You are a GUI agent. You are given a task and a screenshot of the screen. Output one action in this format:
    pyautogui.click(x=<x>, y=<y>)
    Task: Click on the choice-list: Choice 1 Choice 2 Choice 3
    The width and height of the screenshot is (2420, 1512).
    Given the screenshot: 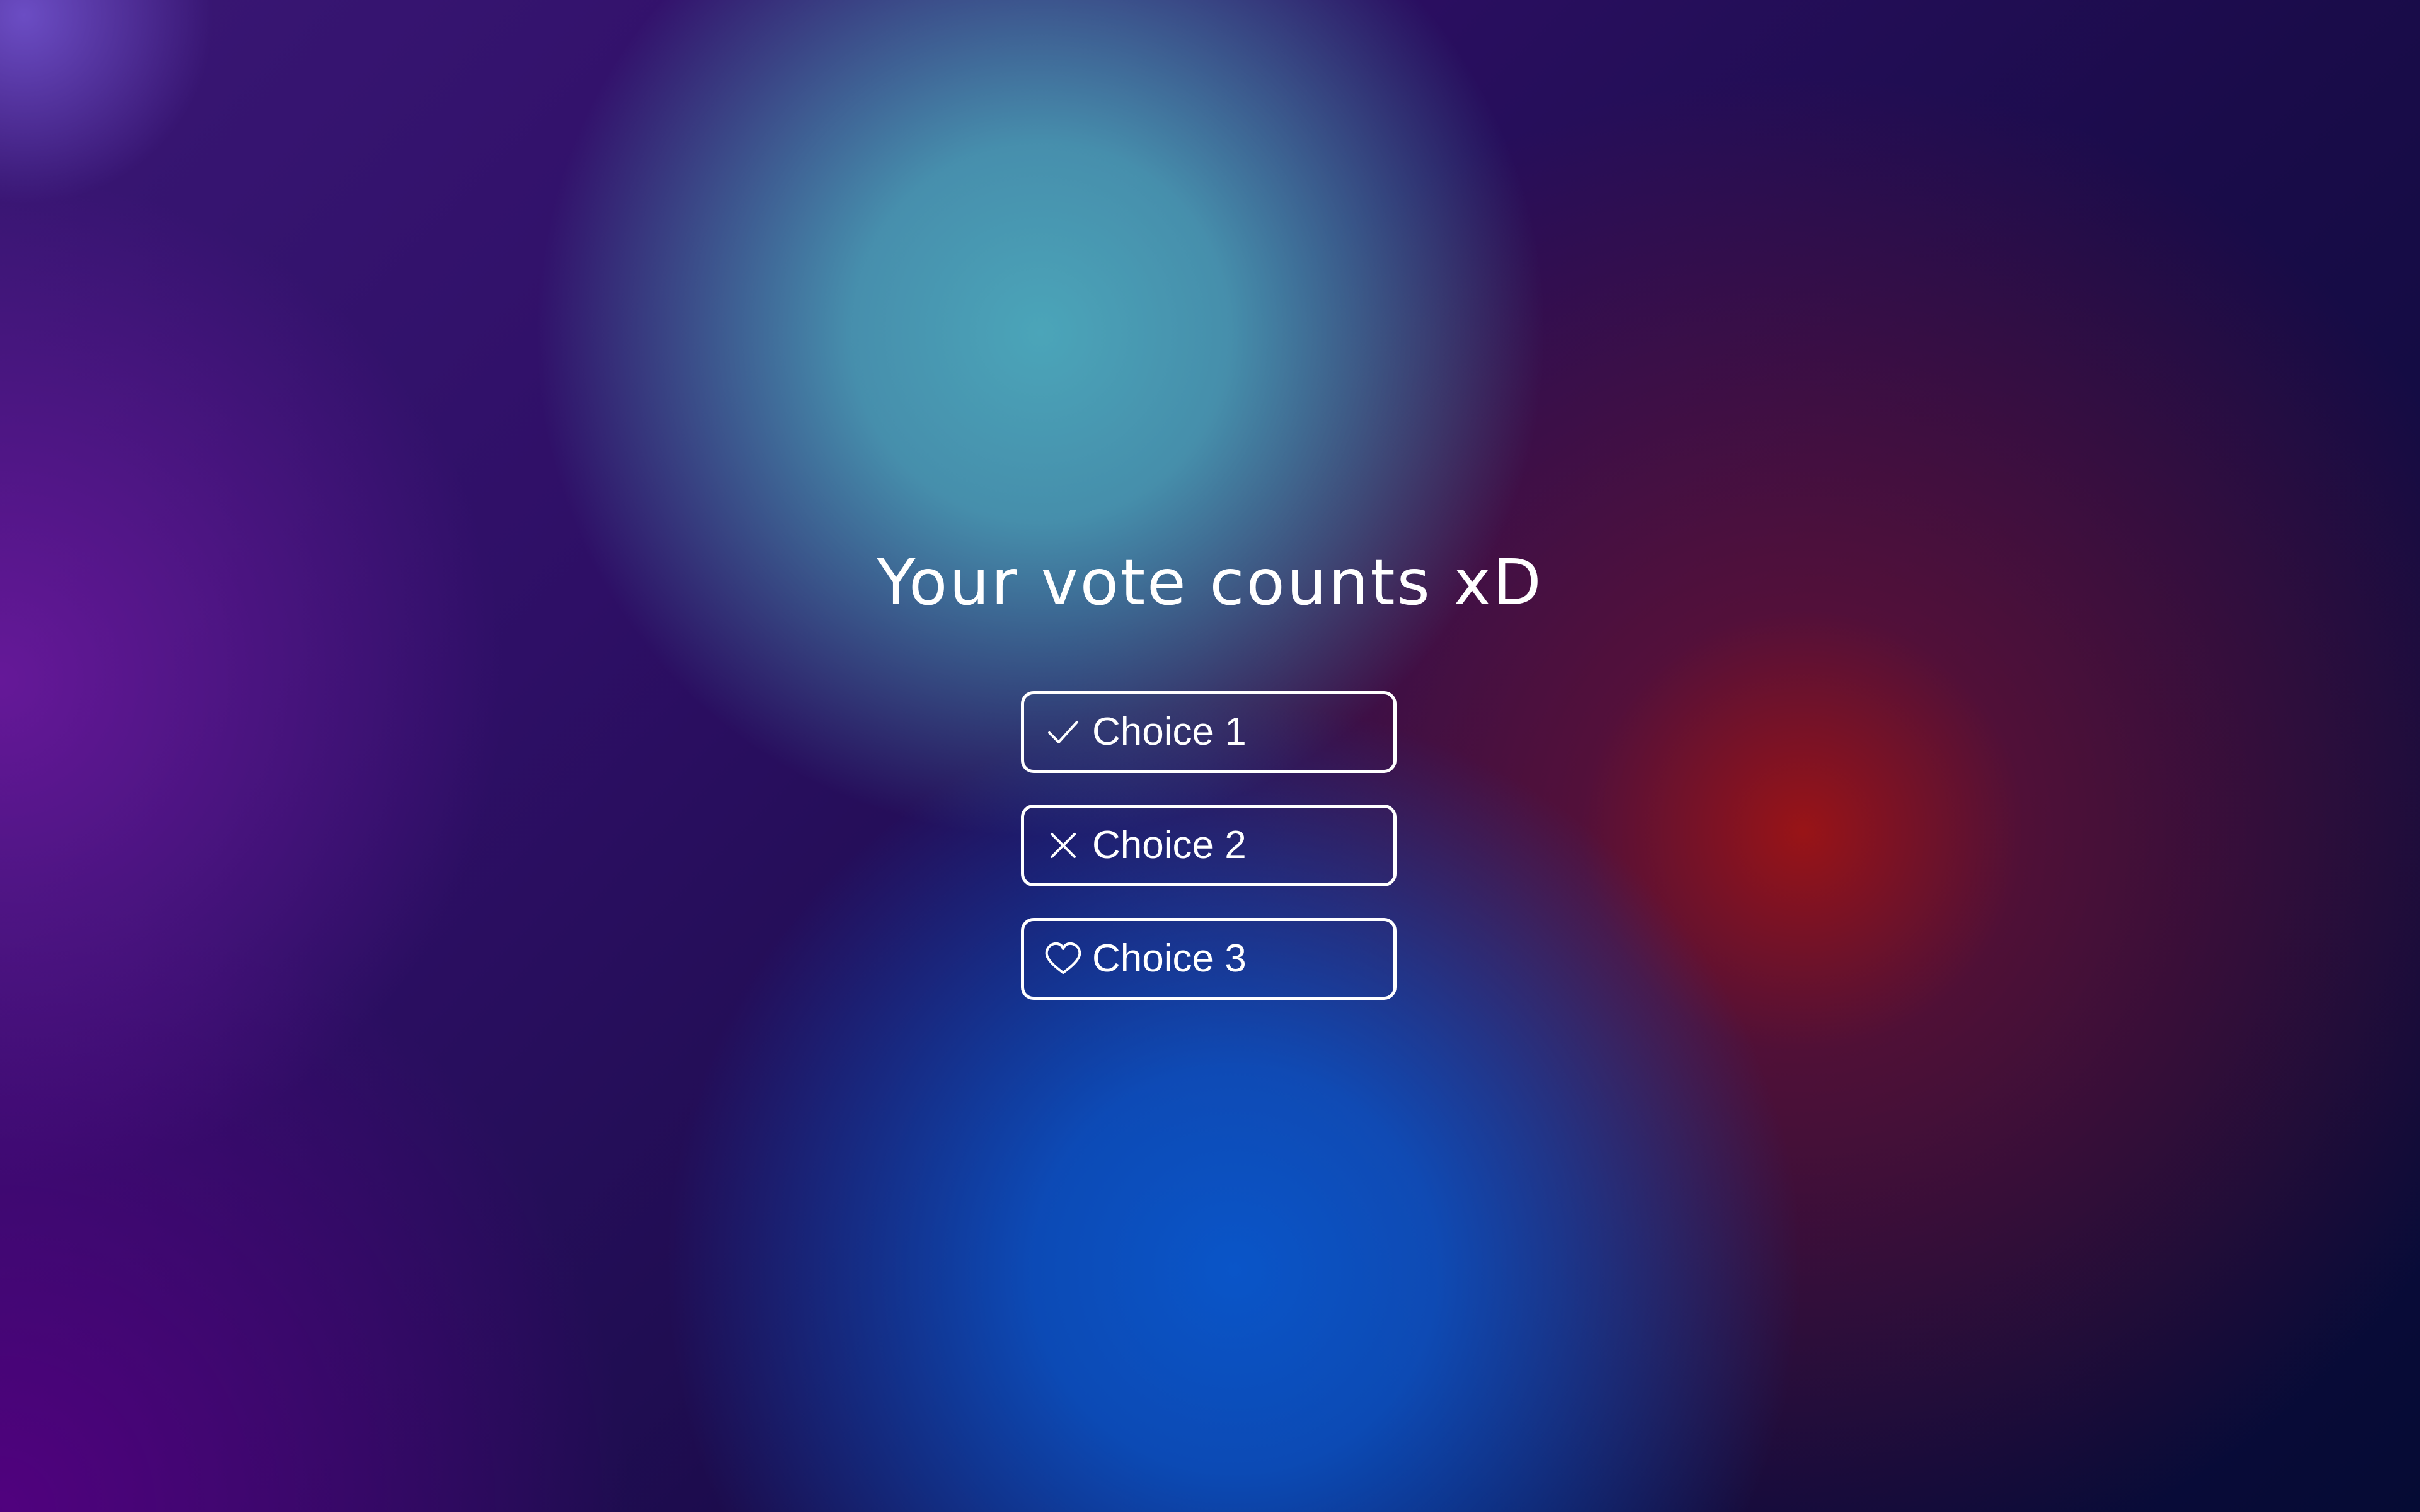 What is the action you would take?
    pyautogui.click(x=1209, y=845)
    